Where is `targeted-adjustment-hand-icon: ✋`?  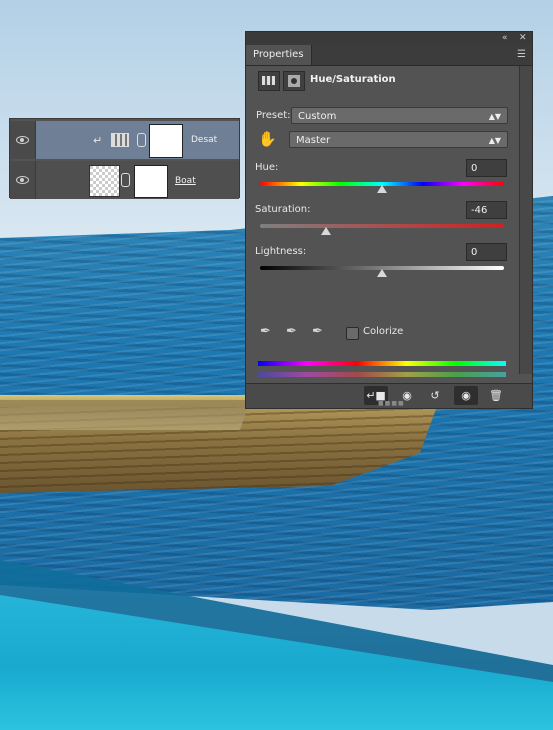 targeted-adjustment-hand-icon: ✋ is located at coordinates (267, 139).